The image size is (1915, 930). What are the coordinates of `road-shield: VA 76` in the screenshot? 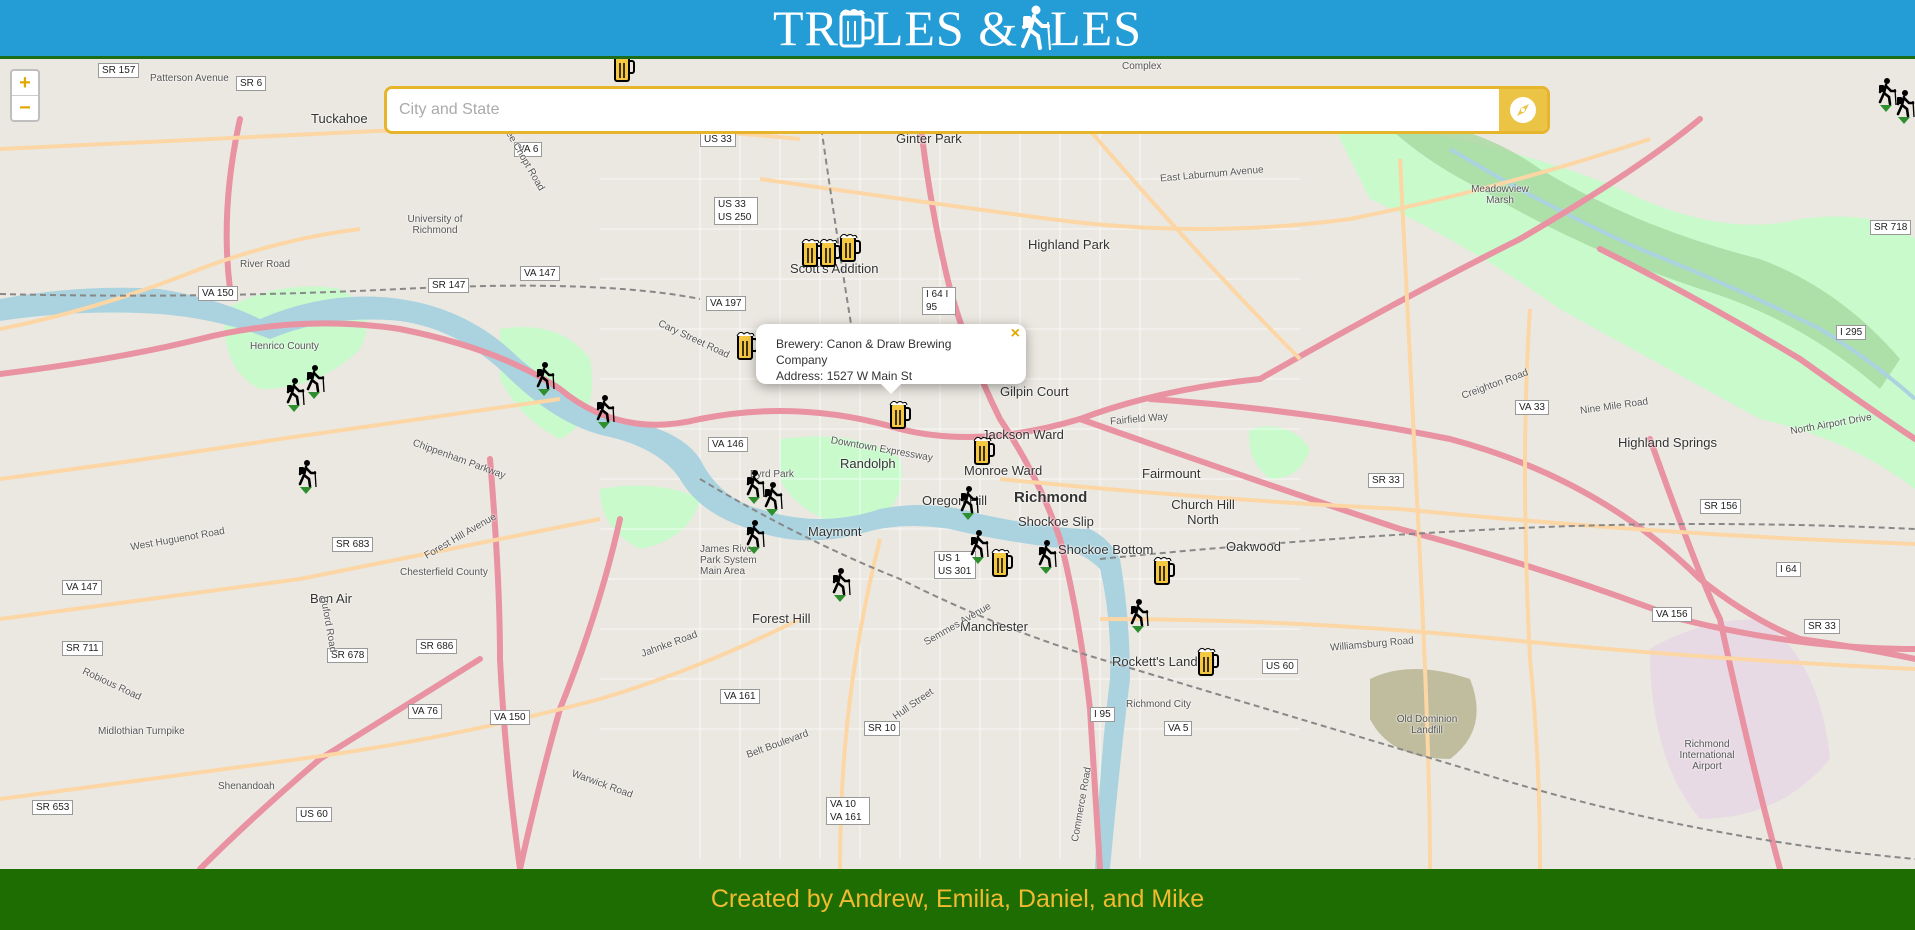 It's located at (425, 711).